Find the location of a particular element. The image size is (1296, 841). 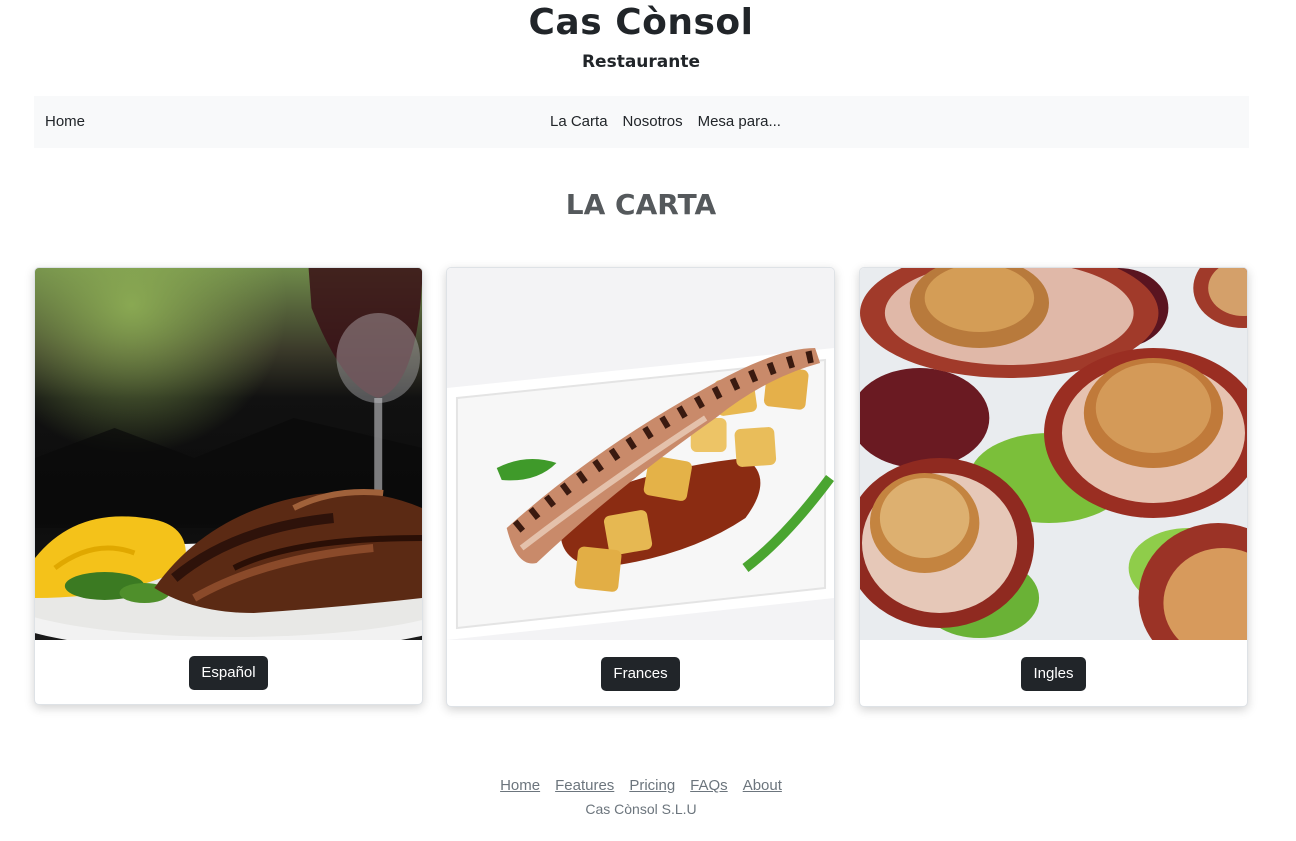

grilled-meat-dish-photo is located at coordinates (228, 454).